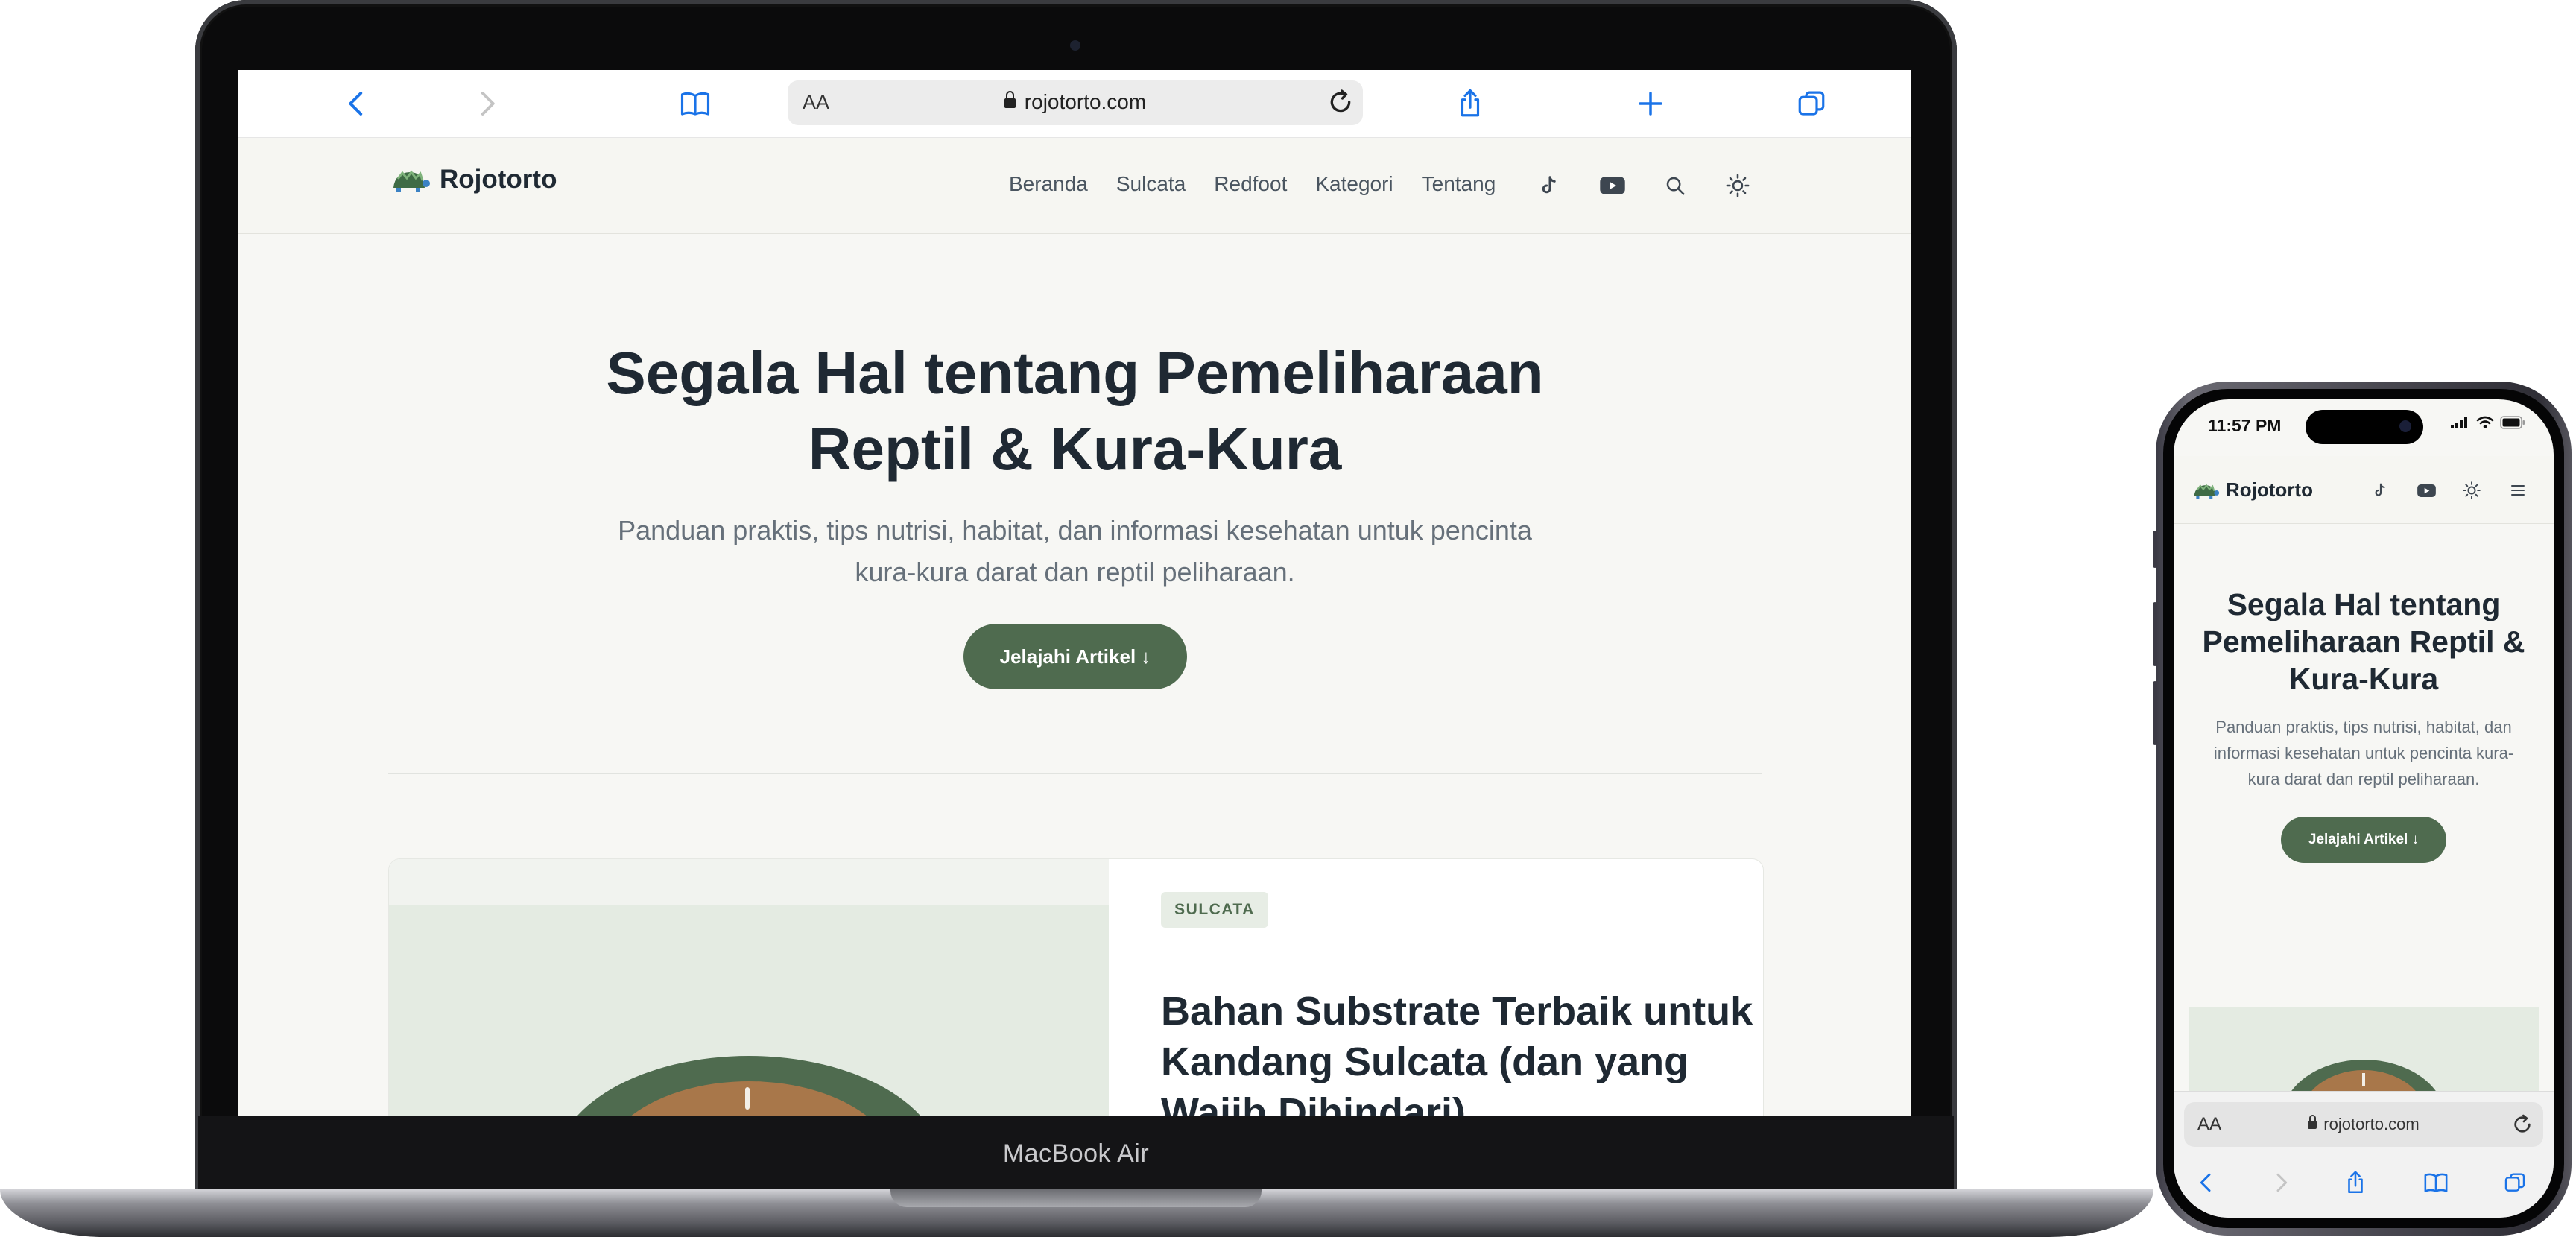  Describe the element at coordinates (2363, 779) in the screenshot. I see `phone-hero-subtitle-line-3: kura darat dan reptil peliharaan.` at that location.